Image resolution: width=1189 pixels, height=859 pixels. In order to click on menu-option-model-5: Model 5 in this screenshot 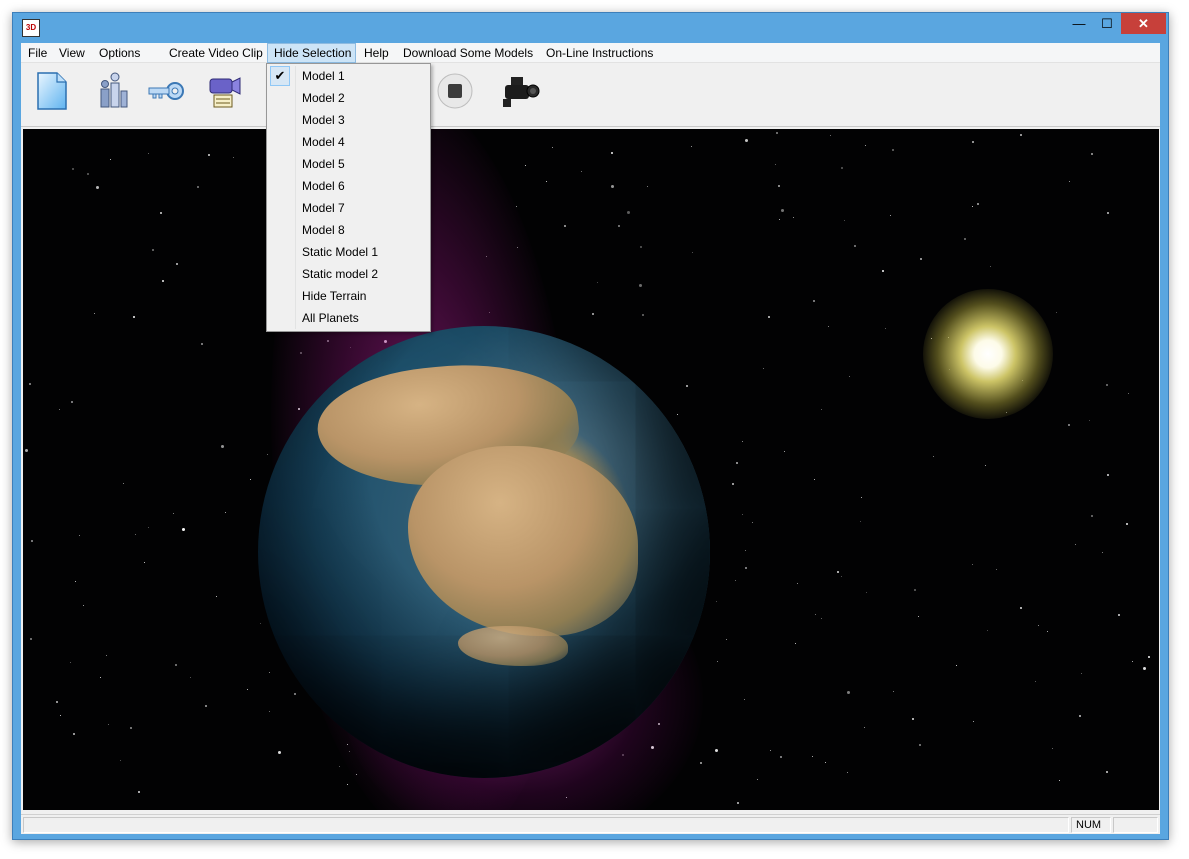, I will do `click(348, 164)`.